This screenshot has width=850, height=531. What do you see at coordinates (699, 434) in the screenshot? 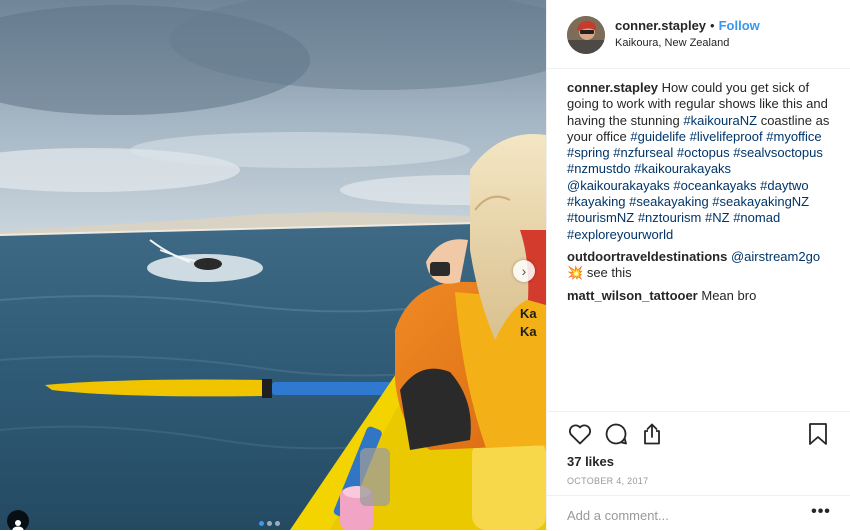
I see `action-row` at bounding box center [699, 434].